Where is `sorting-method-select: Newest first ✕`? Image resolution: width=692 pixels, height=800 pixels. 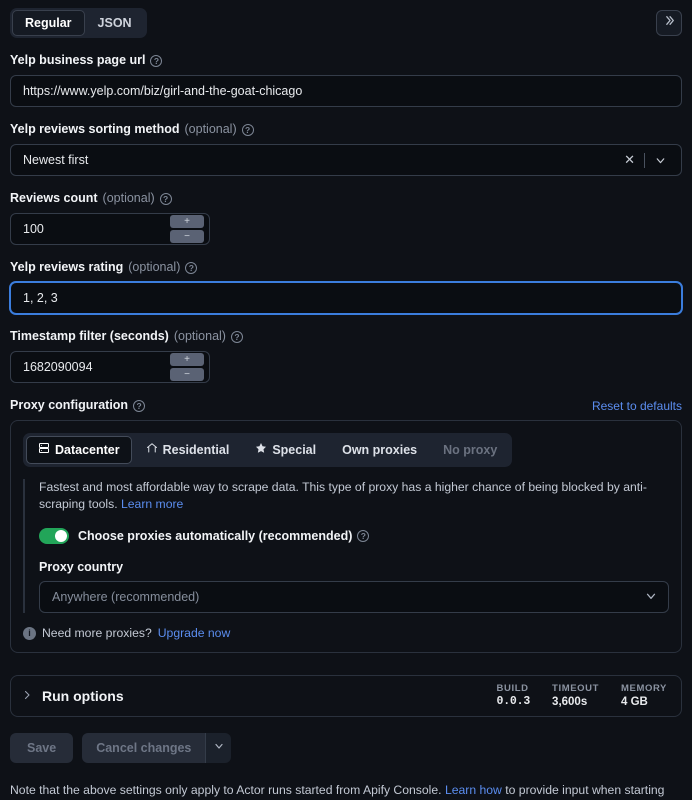 sorting-method-select: Newest first ✕ is located at coordinates (346, 160).